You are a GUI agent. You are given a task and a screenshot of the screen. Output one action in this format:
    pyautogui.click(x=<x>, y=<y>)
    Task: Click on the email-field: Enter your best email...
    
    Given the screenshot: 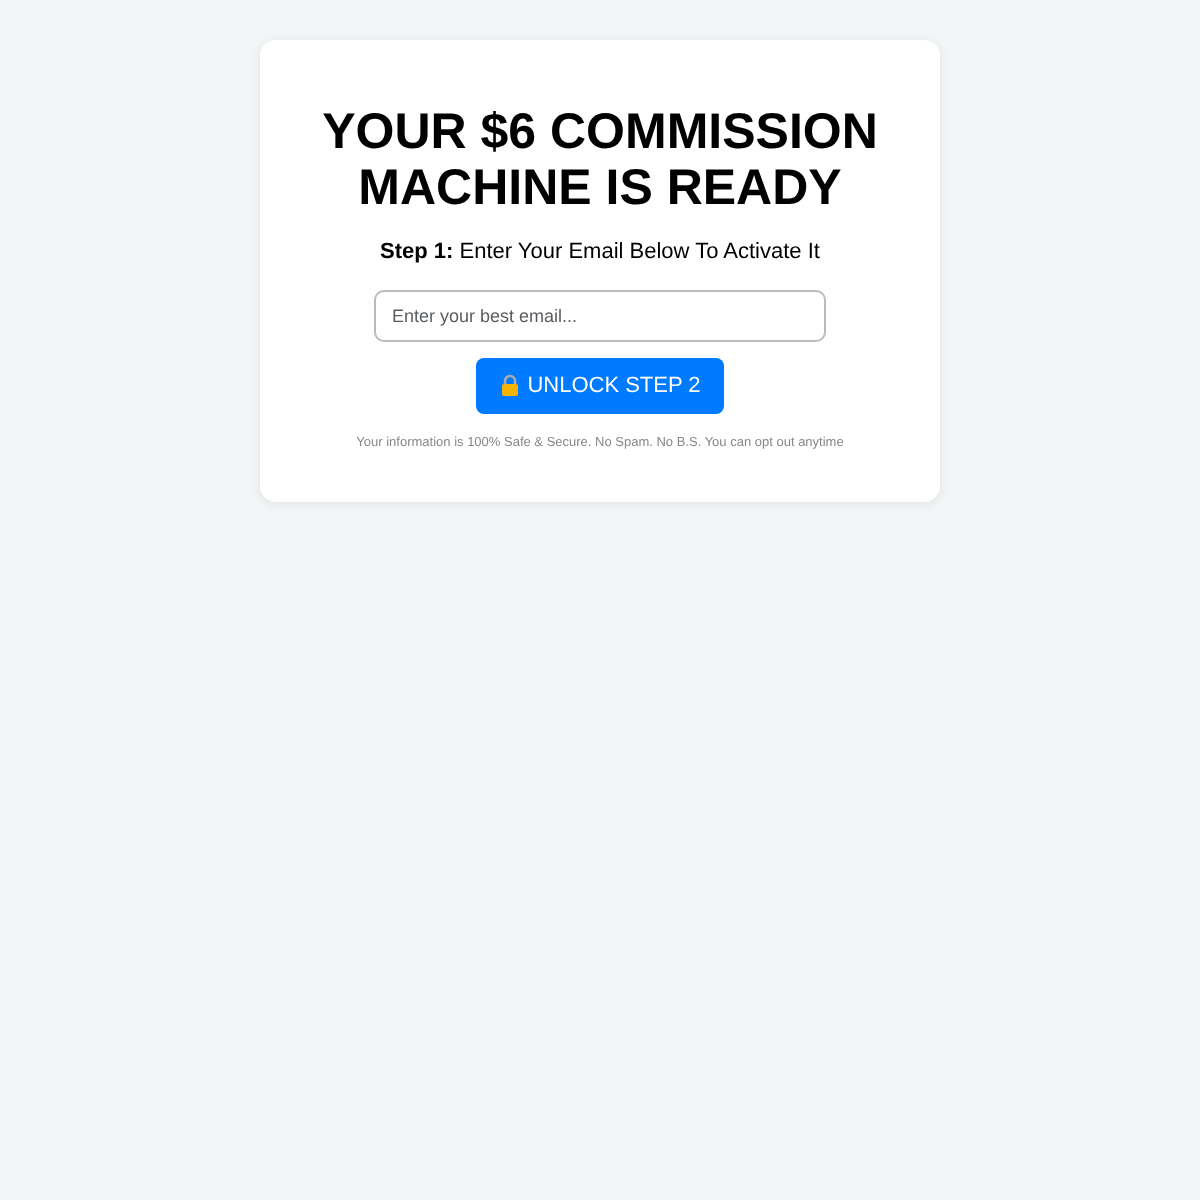 What is the action you would take?
    pyautogui.click(x=600, y=315)
    